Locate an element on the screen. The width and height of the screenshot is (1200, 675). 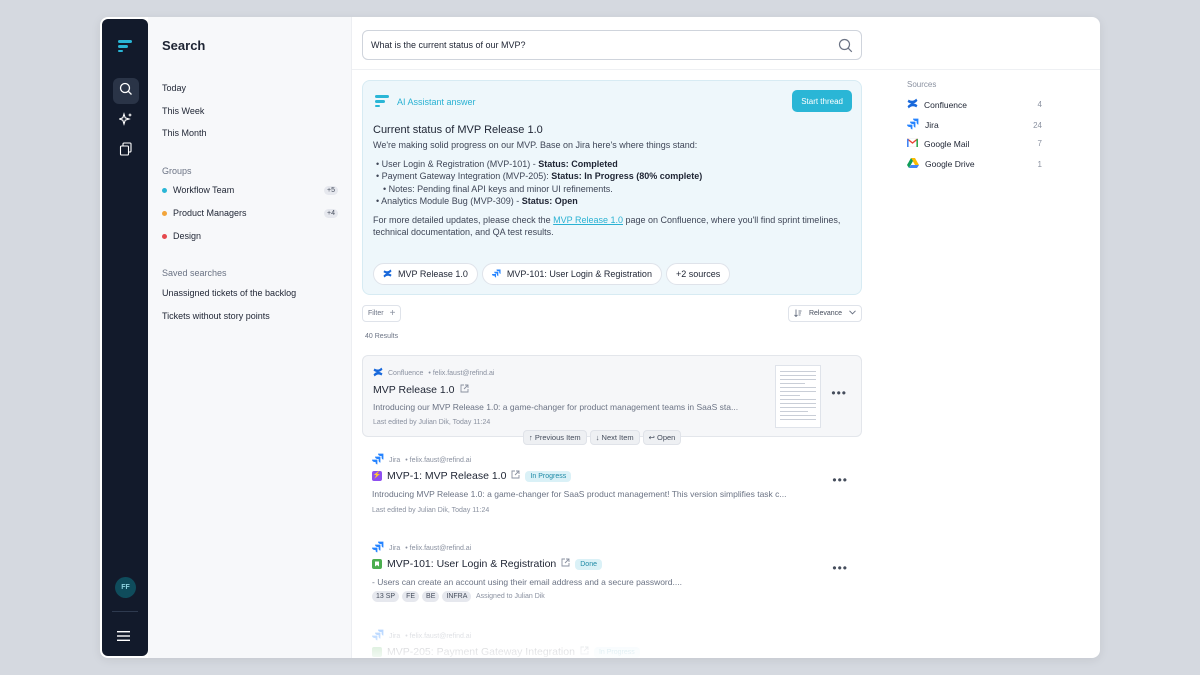
saved-search-item: Tickets without story points is located at coordinates (216, 316).